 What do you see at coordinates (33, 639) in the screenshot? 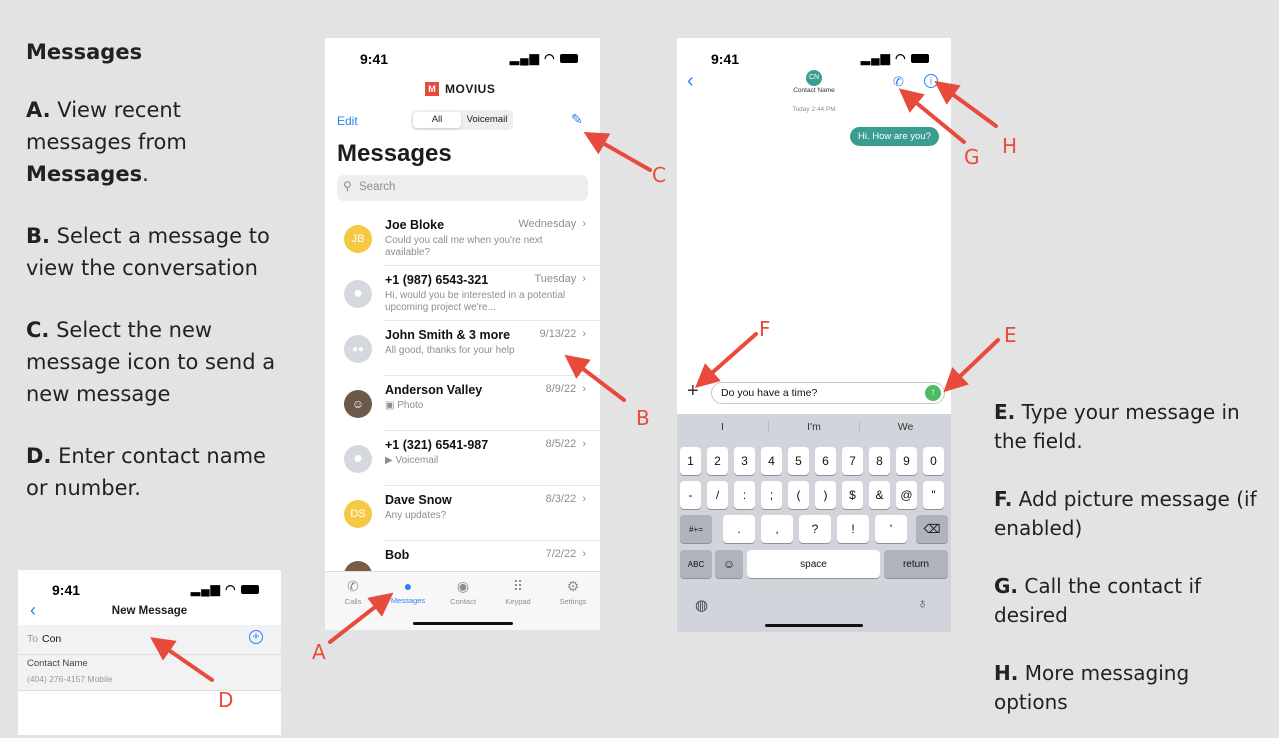
I see `to-label: To` at bounding box center [33, 639].